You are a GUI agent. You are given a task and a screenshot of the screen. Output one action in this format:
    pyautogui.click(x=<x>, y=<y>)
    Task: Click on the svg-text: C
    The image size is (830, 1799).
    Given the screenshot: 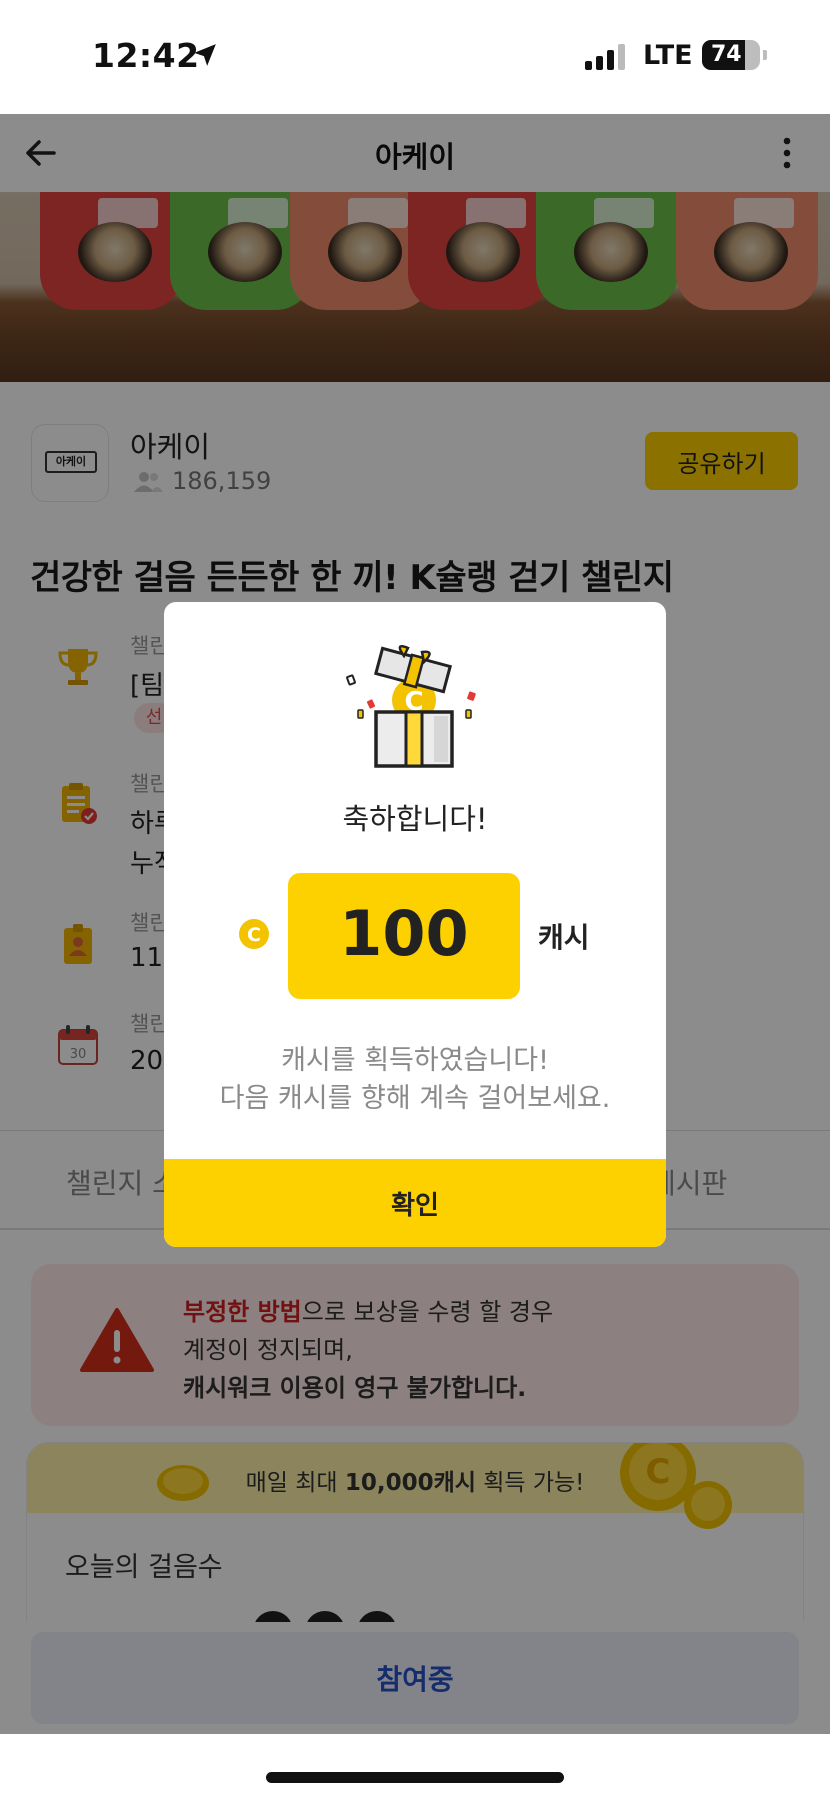 What is the action you would take?
    pyautogui.click(x=254, y=935)
    